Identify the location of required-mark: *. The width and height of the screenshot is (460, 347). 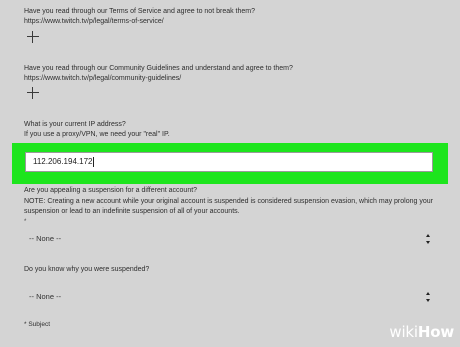
(25, 222).